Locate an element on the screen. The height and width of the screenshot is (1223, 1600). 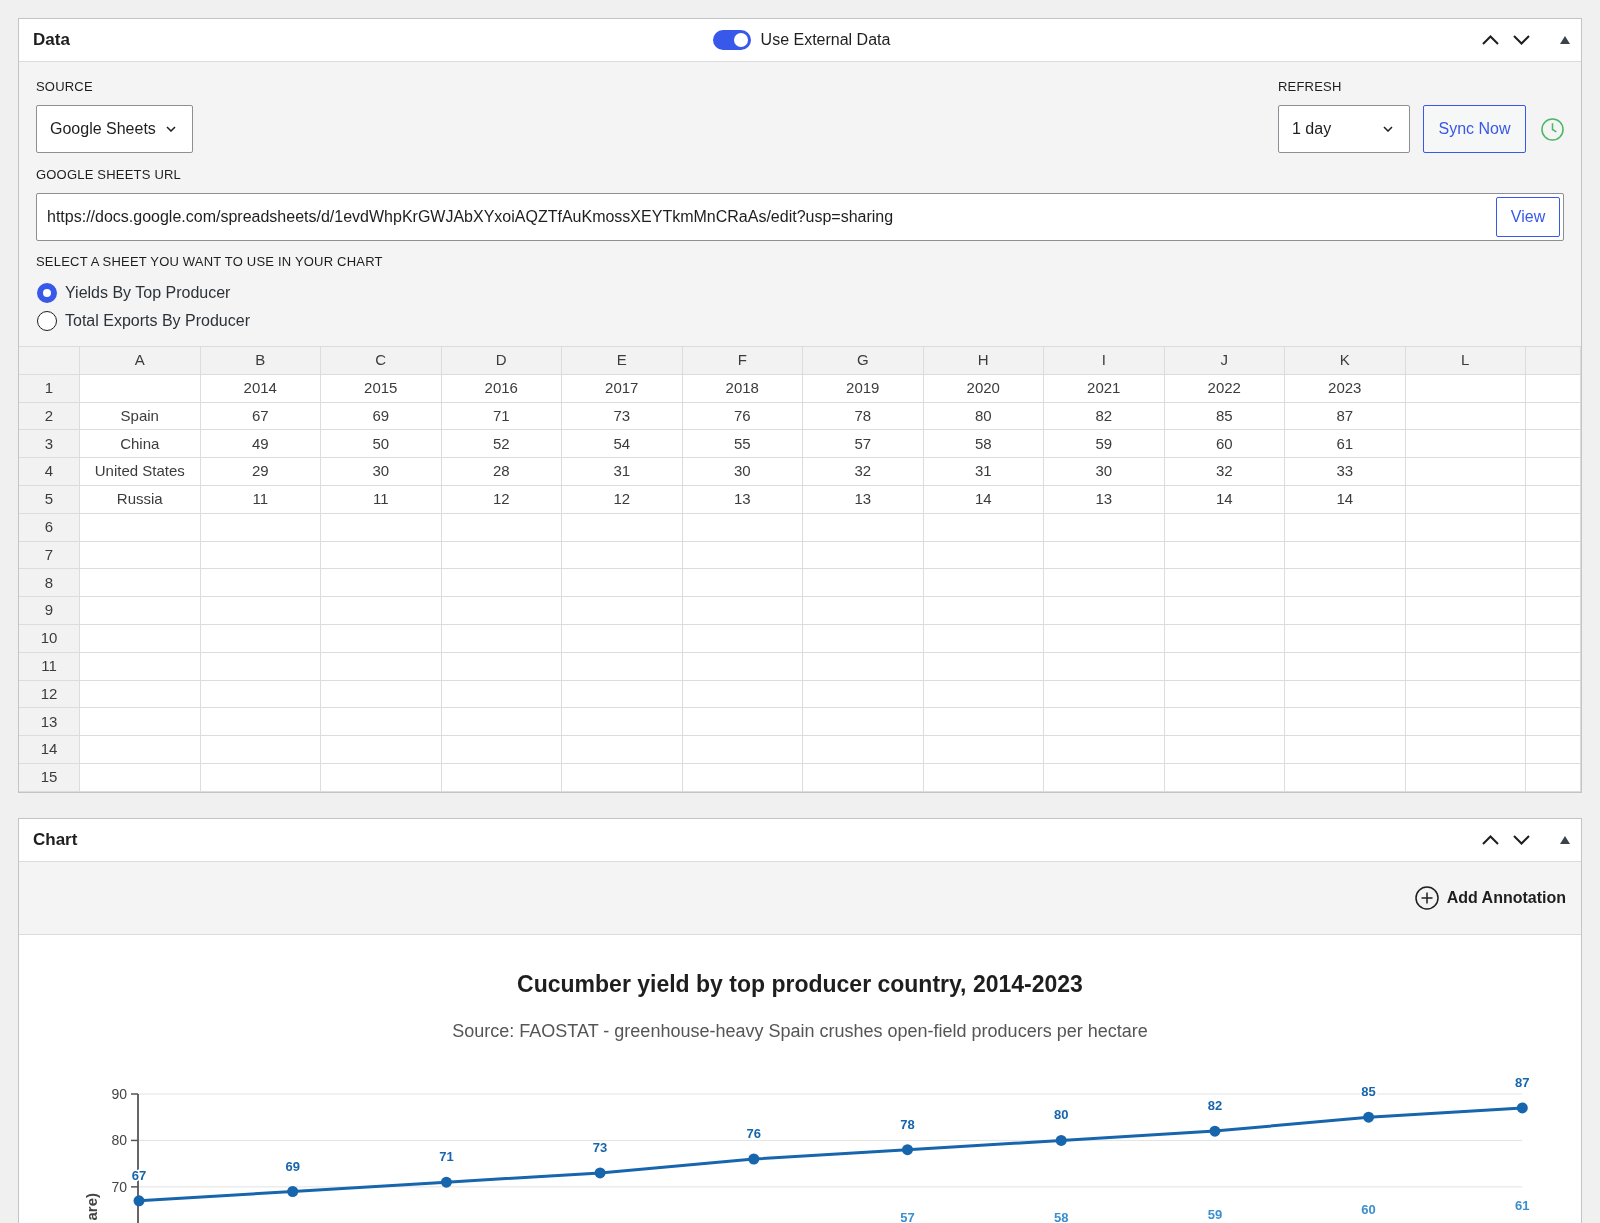
table-cell: 71 is located at coordinates (501, 416).